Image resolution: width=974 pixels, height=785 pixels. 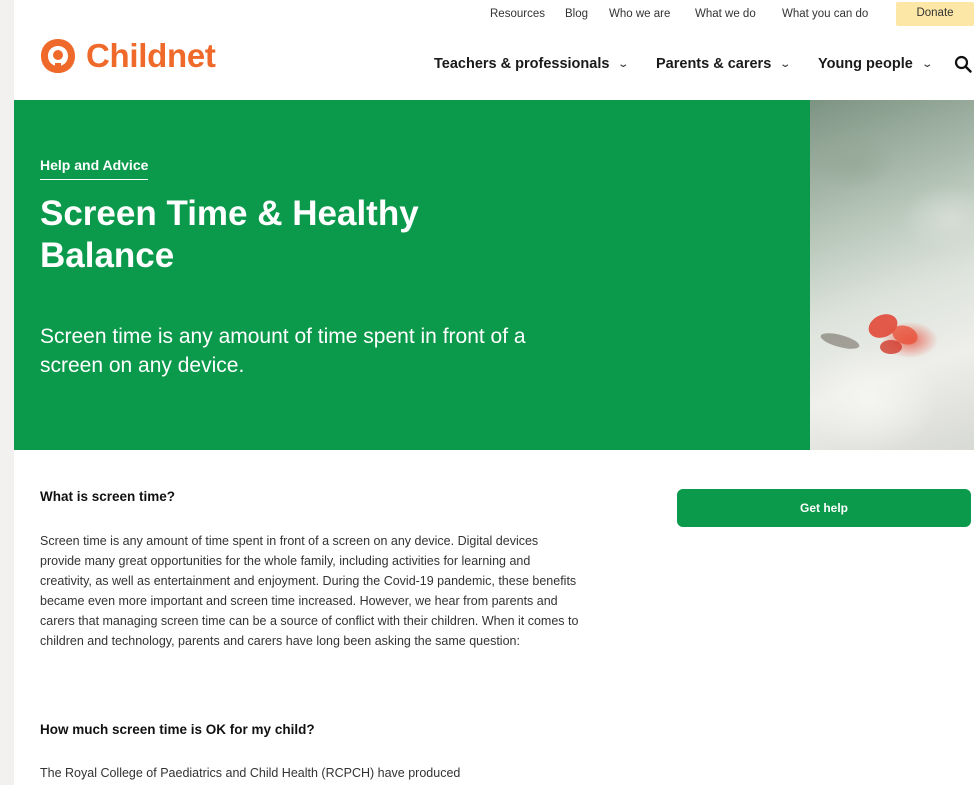 What do you see at coordinates (94, 168) in the screenshot?
I see `hero-eyebrow-link: Help and Advice` at bounding box center [94, 168].